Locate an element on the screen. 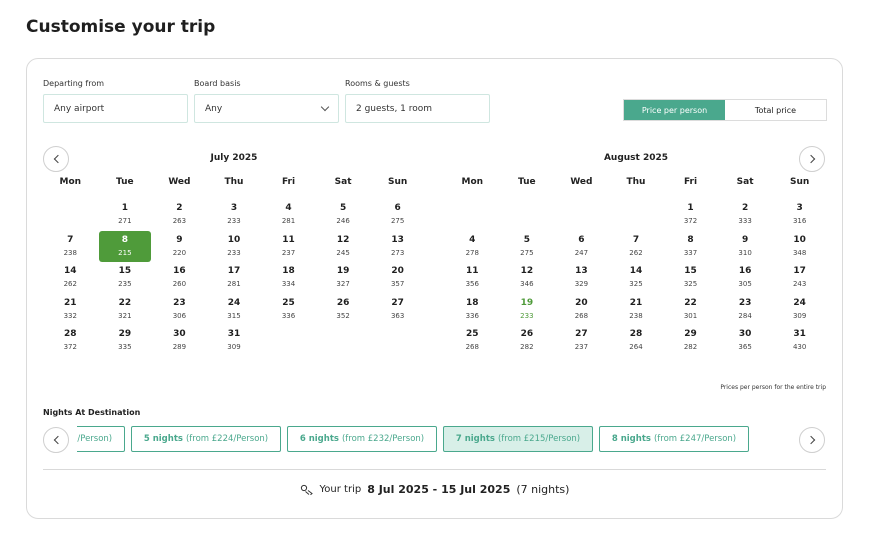 The image size is (872, 536). nights-option: 7 nights (from £215/Person) is located at coordinates (518, 439).